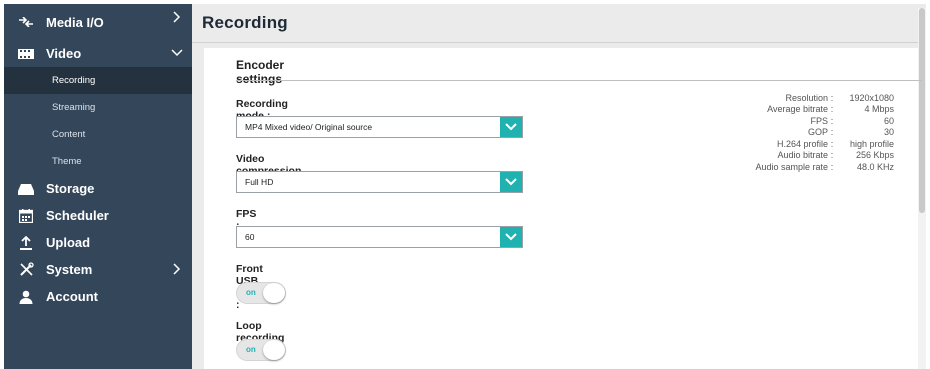  I want to click on tray-icon, so click(26, 189).